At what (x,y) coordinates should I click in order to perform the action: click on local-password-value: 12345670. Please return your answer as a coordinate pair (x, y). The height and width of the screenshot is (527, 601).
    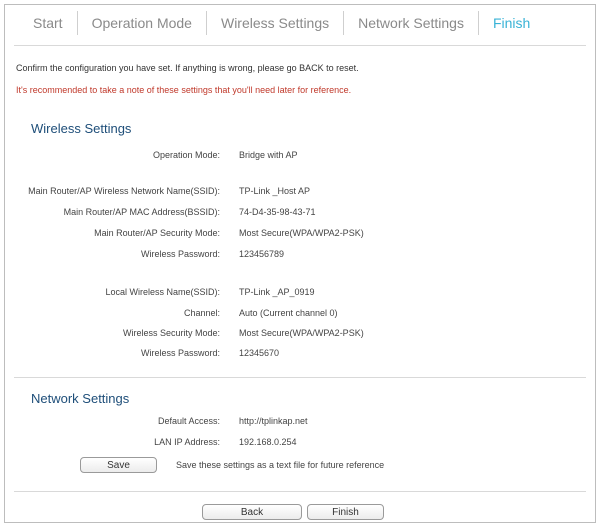
    Looking at the image, I should click on (259, 353).